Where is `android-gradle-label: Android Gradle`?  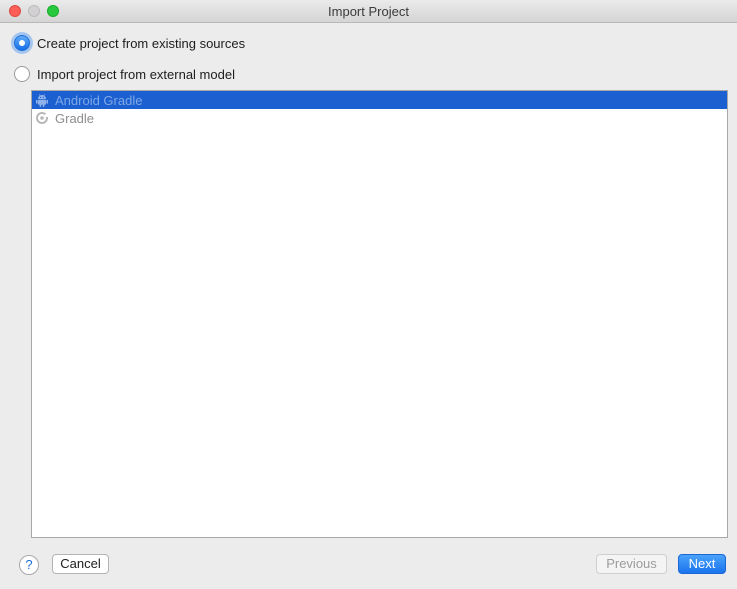 android-gradle-label: Android Gradle is located at coordinates (99, 100).